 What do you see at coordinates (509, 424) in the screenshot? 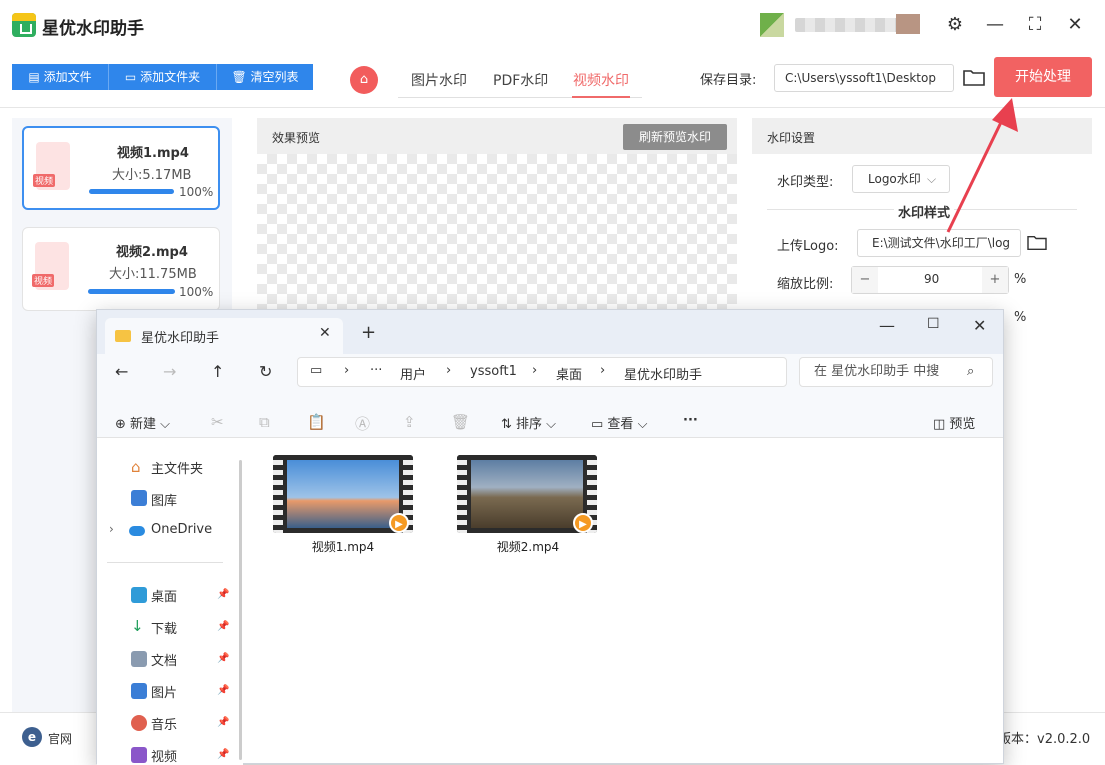
I see `sort-icon: ⇅` at bounding box center [509, 424].